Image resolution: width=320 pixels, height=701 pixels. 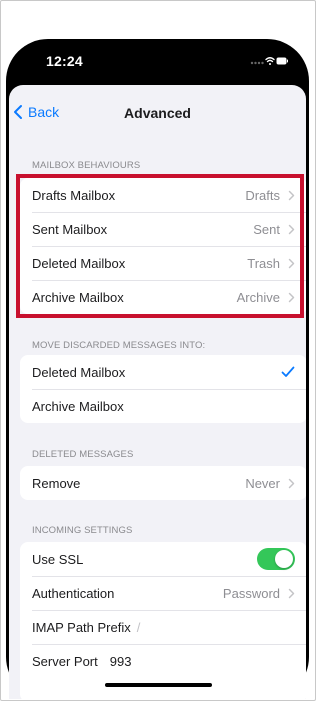 I want to click on remove-row: Remove Never, so click(x=163, y=483).